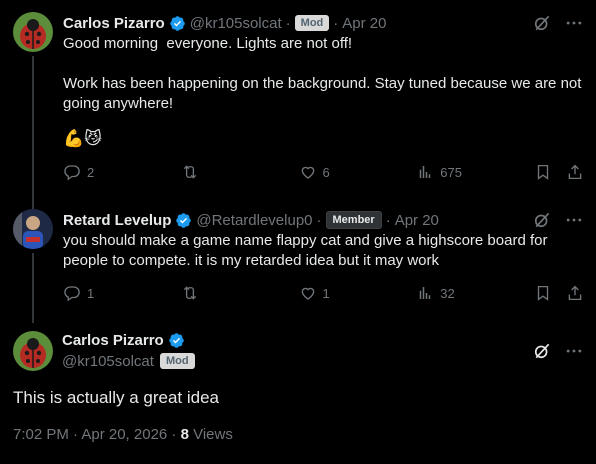  What do you see at coordinates (210, 434) in the screenshot?
I see `views-label: Views` at bounding box center [210, 434].